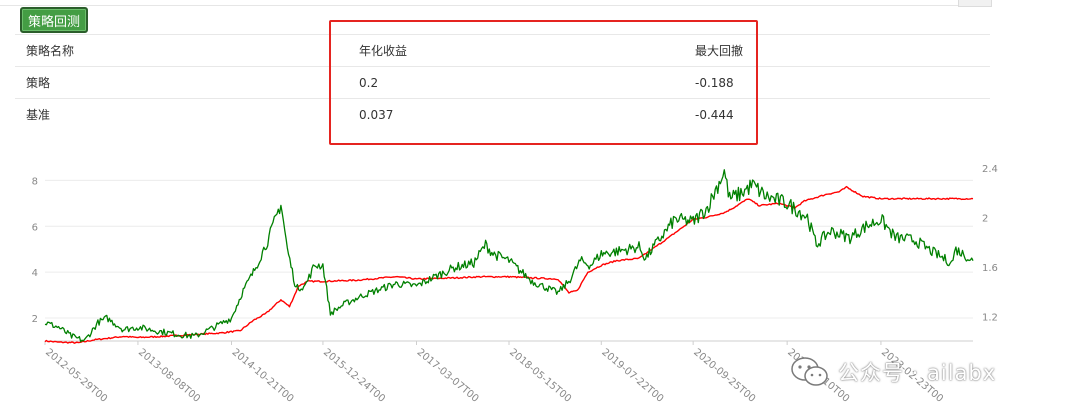 The width and height of the screenshot is (1080, 414). What do you see at coordinates (448, 376) in the screenshot?
I see `x-tick-label: 2017-03-07T00` at bounding box center [448, 376].